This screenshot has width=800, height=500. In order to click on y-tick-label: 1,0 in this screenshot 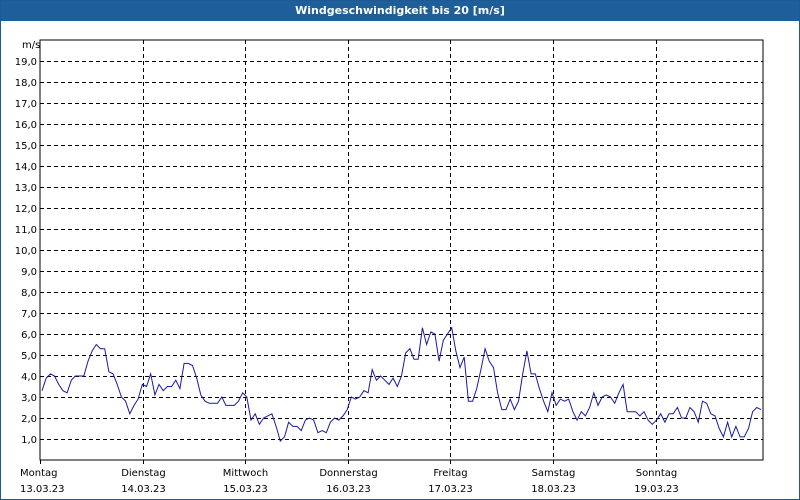, I will do `click(29, 440)`.